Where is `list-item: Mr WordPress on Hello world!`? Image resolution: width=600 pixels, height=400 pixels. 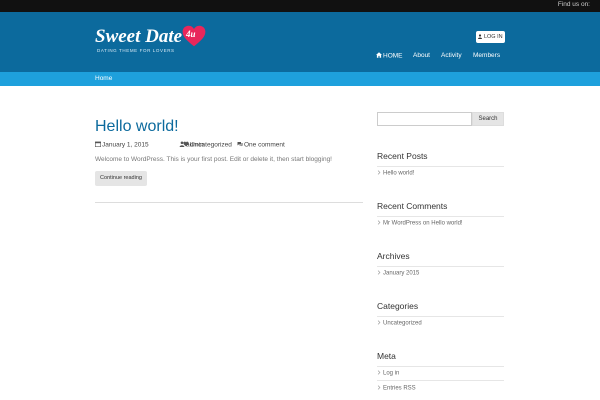 list-item: Mr WordPress on Hello world! is located at coordinates (420, 223).